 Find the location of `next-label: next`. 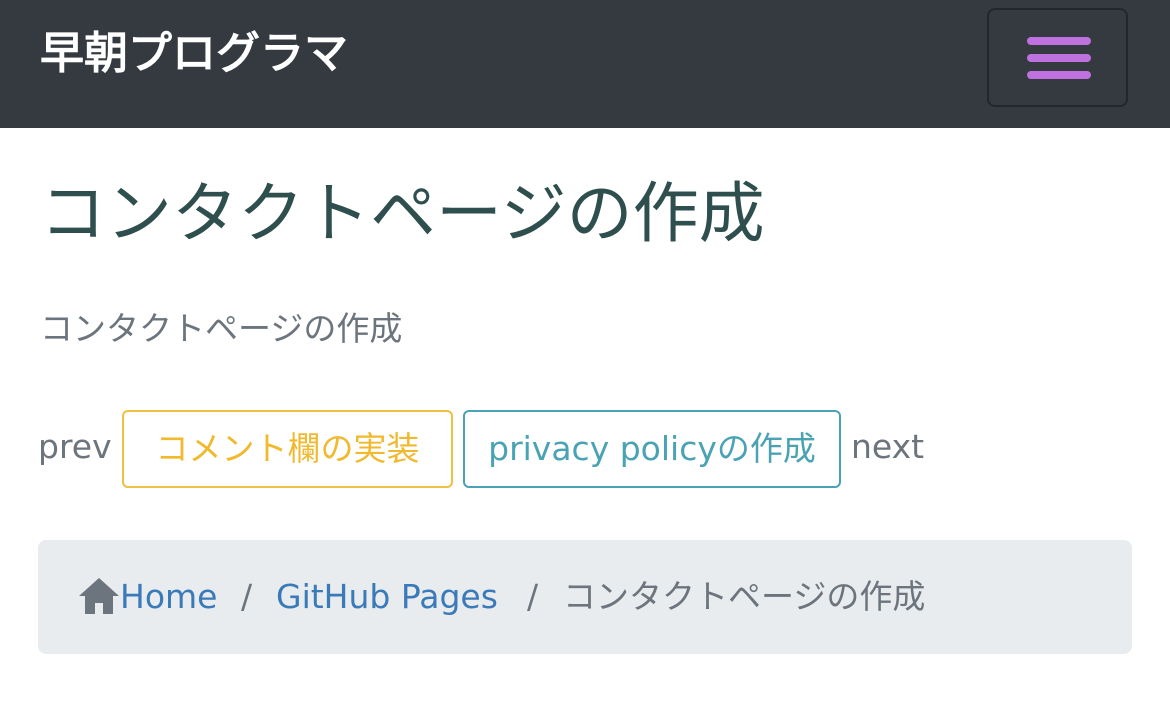

next-label: next is located at coordinates (888, 446).